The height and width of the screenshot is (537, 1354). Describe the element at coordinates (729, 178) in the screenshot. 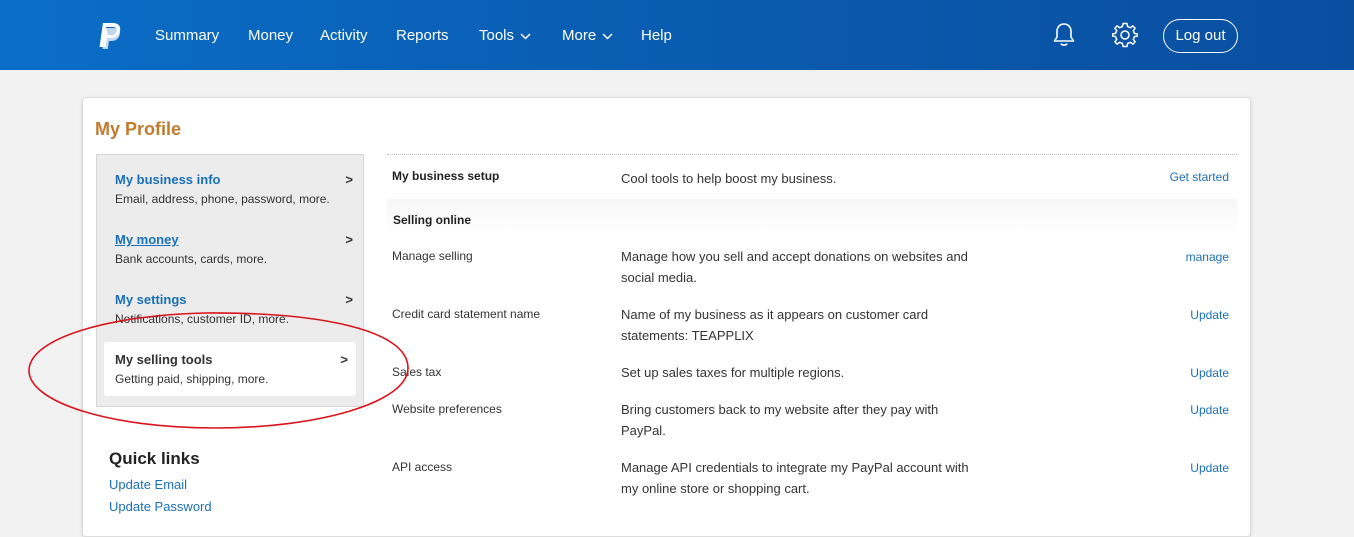

I see `row-description: Cool tools to help boost my business.` at that location.